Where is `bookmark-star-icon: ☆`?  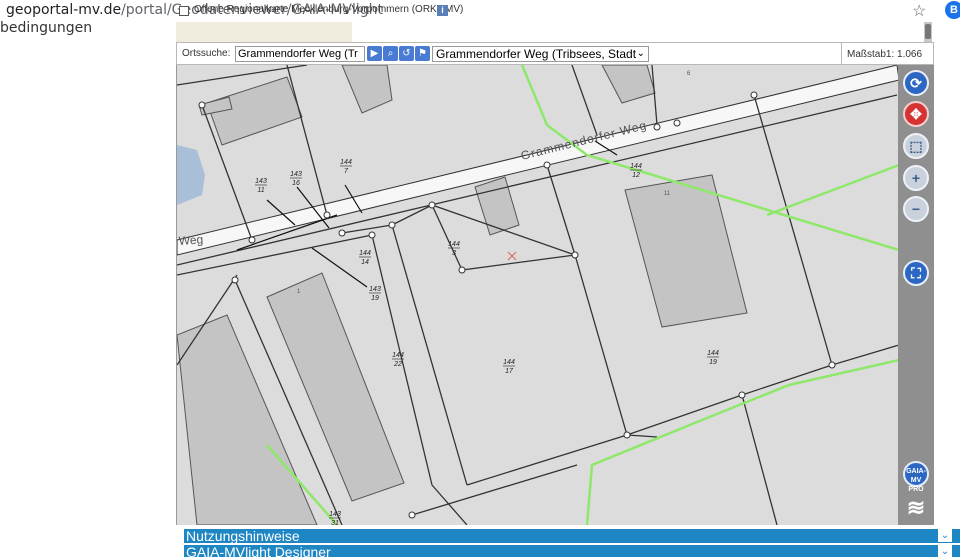
bookmark-star-icon: ☆ is located at coordinates (919, 11).